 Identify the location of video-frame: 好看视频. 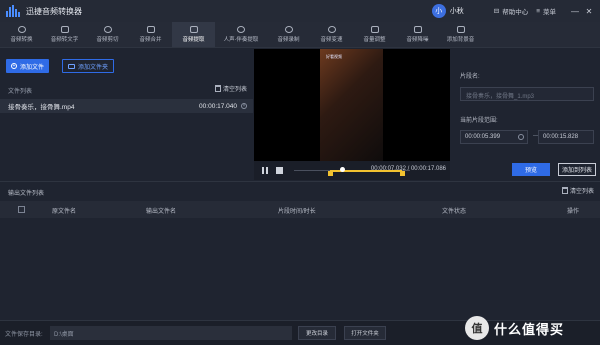
(351, 105).